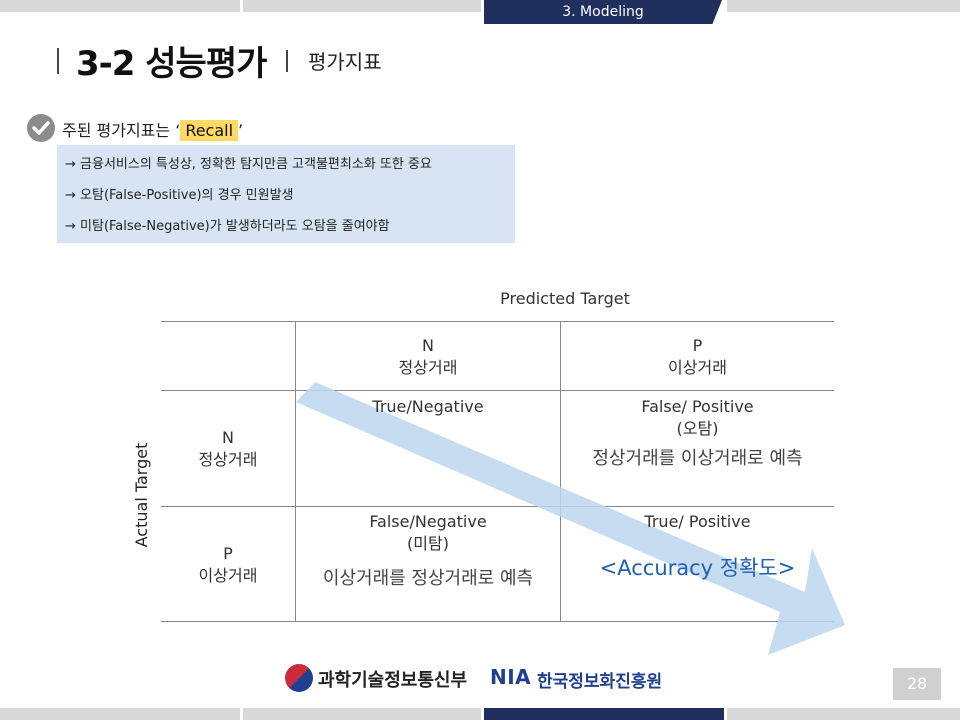 This screenshot has width=960, height=720. Describe the element at coordinates (228, 553) in the screenshot. I see `row-p-code: P` at that location.